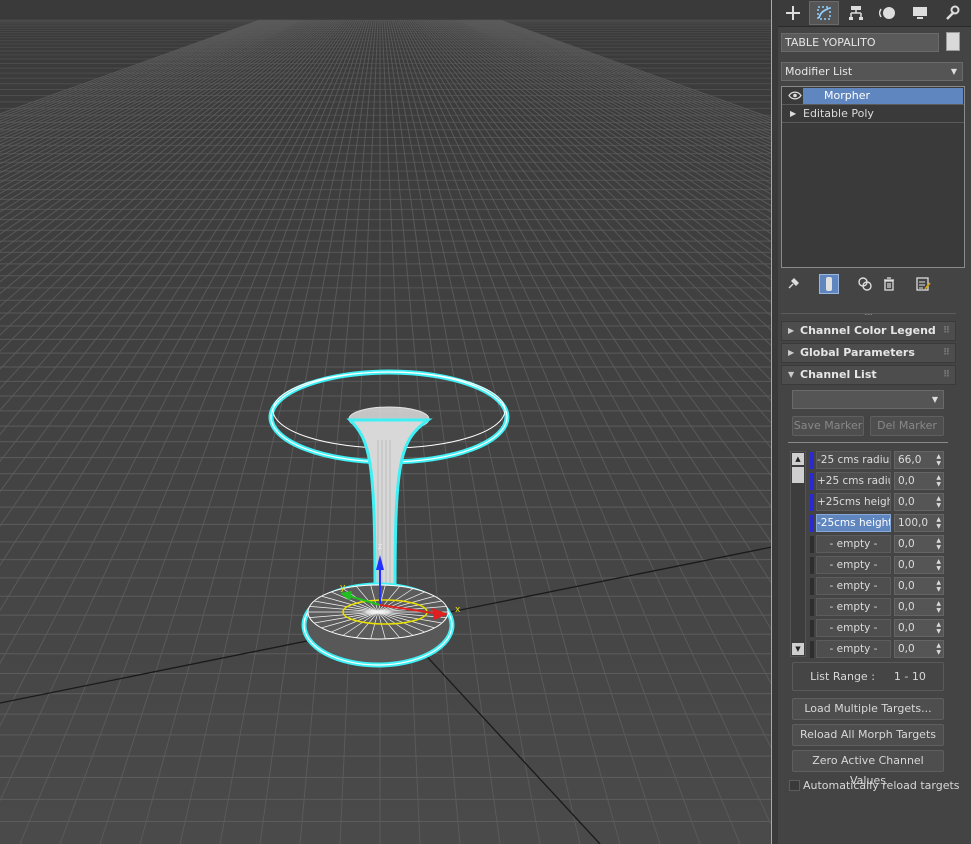 Image resolution: width=971 pixels, height=844 pixels. I want to click on create-plus-icon, so click(793, 13).